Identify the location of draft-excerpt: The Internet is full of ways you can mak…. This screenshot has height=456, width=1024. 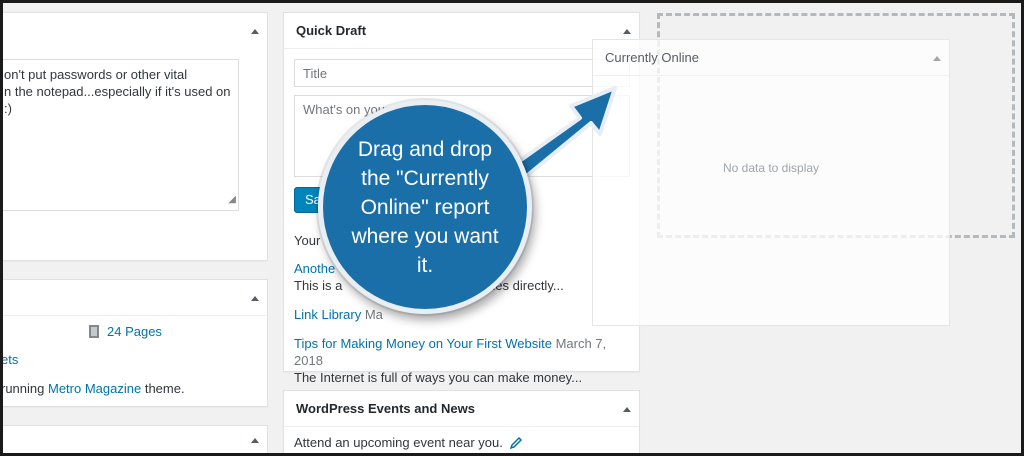
(438, 377).